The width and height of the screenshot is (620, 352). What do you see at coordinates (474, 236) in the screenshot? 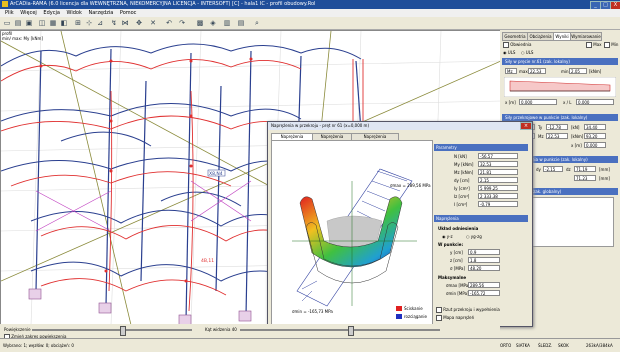
I see `axis-option-ygzg: ○ yg-zg` at bounding box center [474, 236].